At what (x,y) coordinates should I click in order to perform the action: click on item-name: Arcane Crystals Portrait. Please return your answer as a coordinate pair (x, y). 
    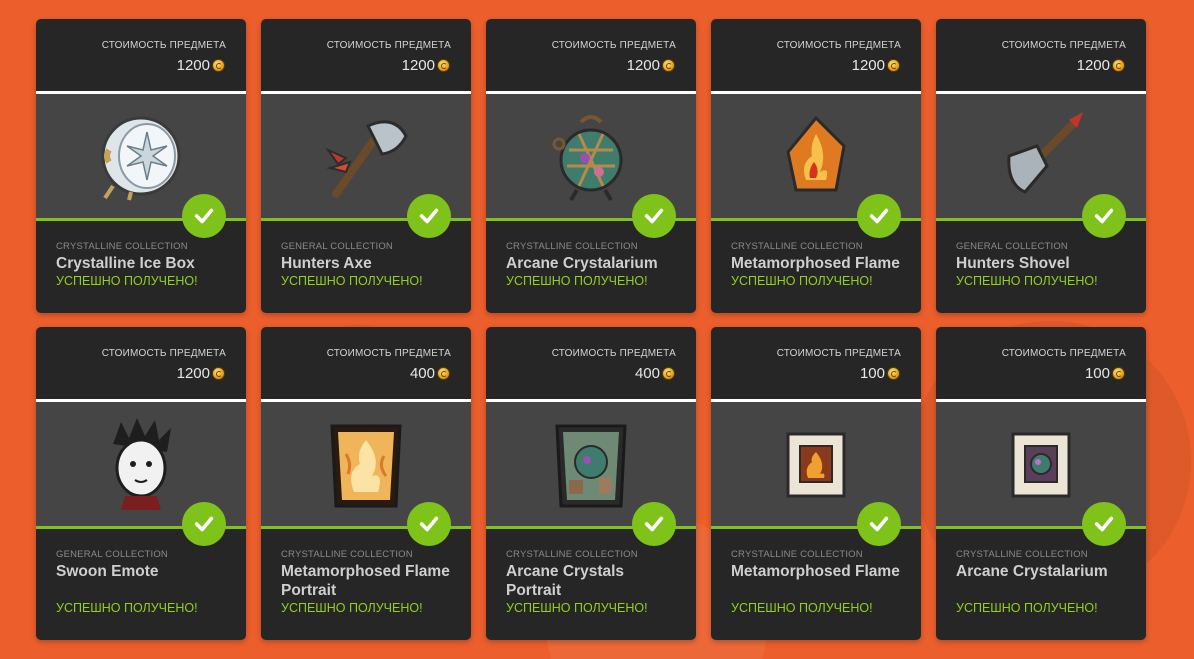
    Looking at the image, I should click on (565, 581).